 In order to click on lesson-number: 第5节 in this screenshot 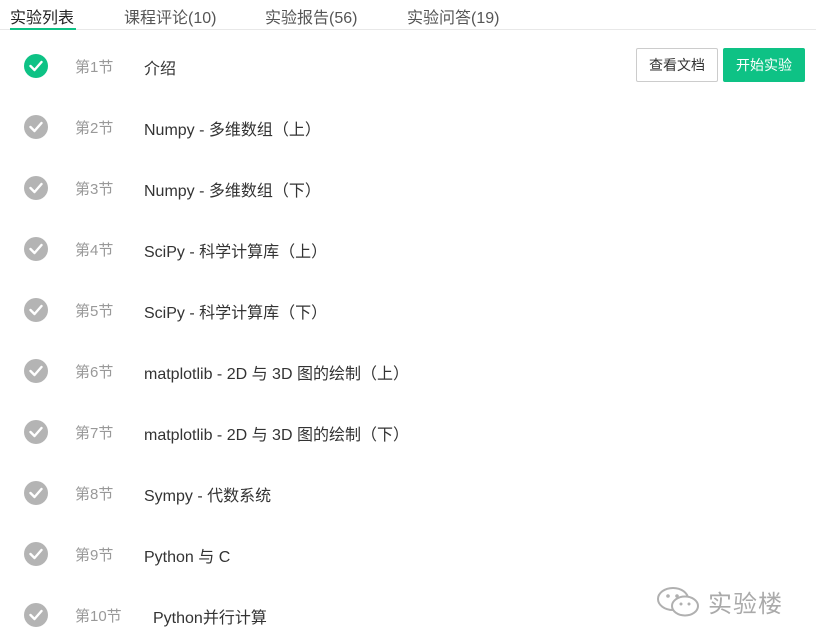, I will do `click(94, 311)`.